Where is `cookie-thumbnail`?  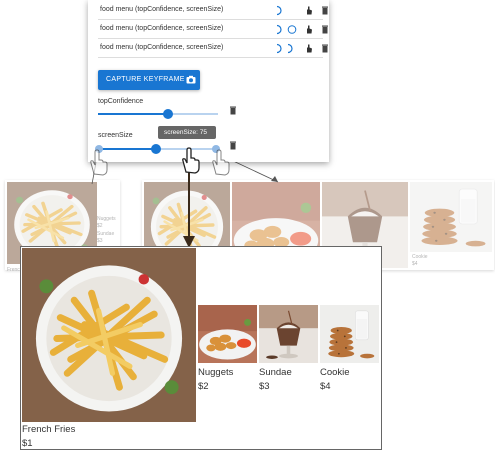
cookie-thumbnail is located at coordinates (451, 217).